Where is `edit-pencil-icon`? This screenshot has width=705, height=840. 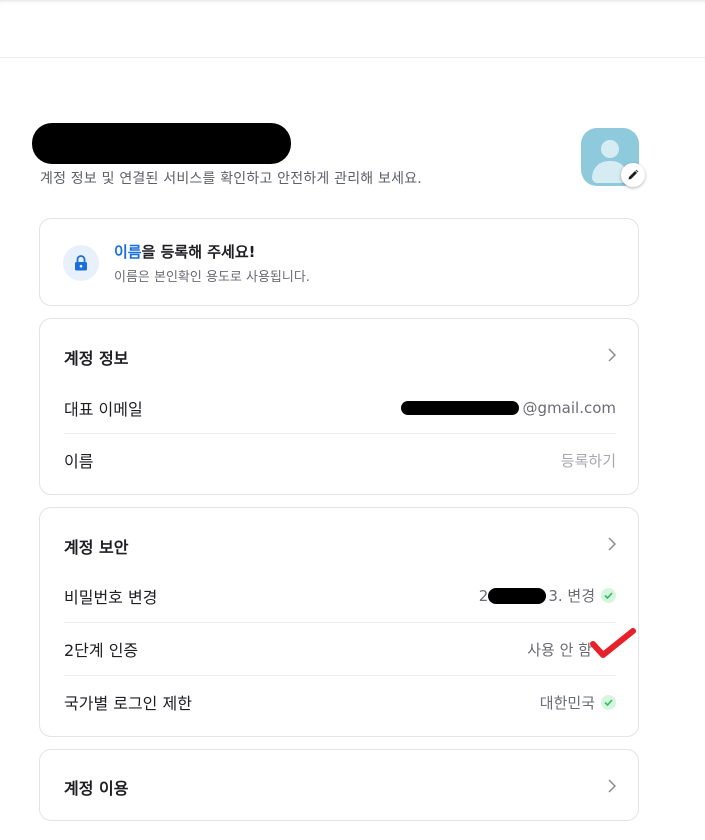
edit-pencil-icon is located at coordinates (633, 174).